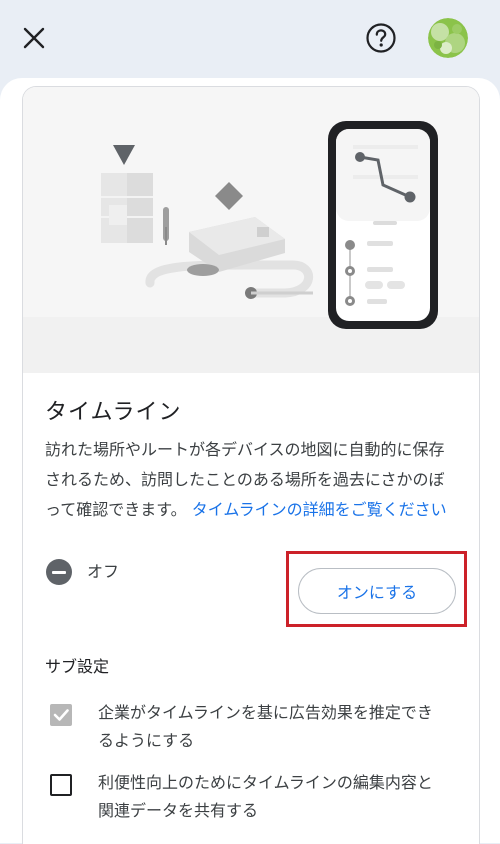 This screenshot has height=844, width=500. I want to click on share-edits-label: 利便性向上のためにタイムラインの編集内容と関連データを共有する, so click(265, 796).